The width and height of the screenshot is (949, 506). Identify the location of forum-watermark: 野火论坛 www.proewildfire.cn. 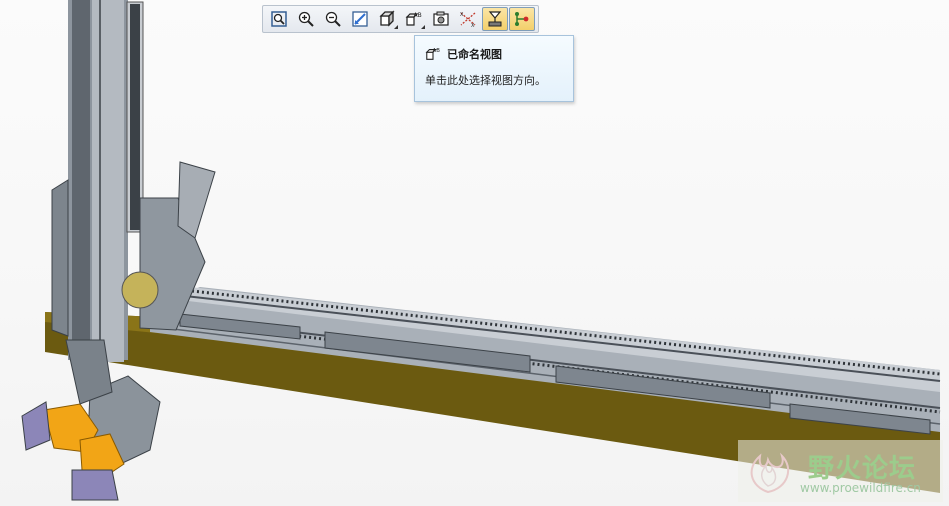
(840, 471).